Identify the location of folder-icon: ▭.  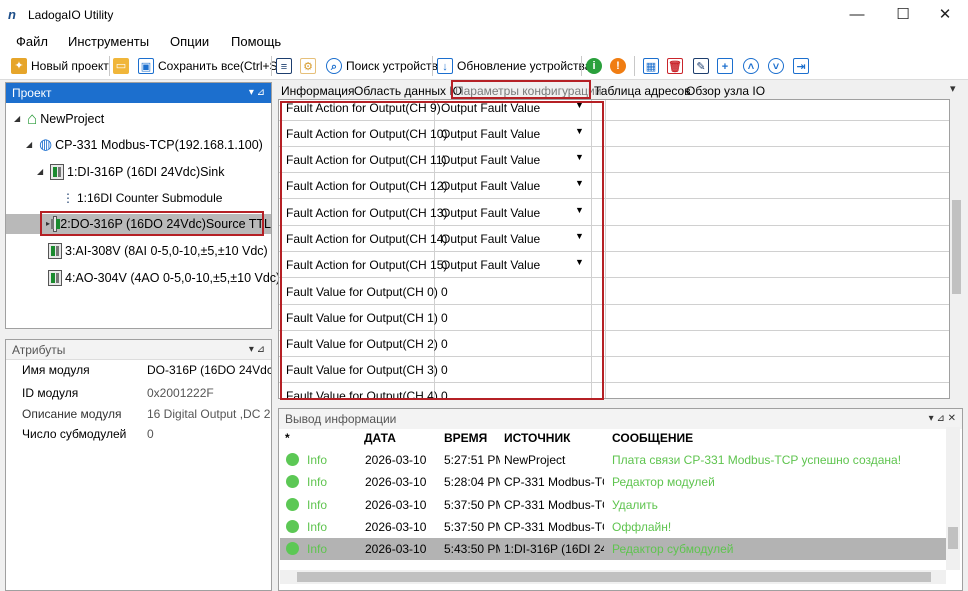
(121, 66).